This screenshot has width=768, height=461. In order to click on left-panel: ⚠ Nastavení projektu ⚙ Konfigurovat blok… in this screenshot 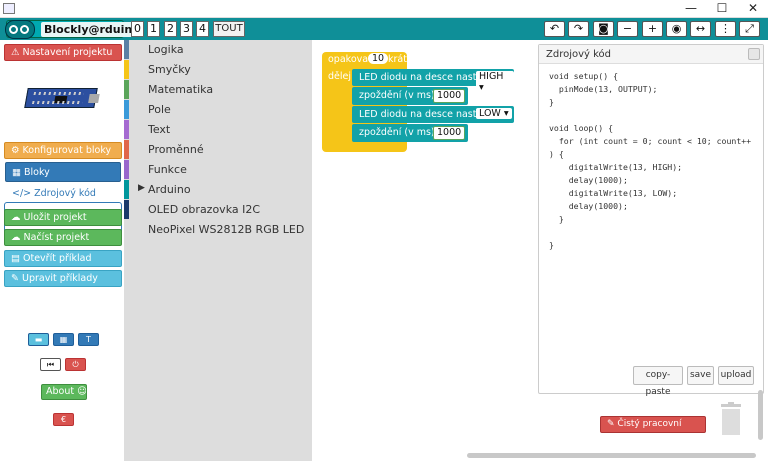, I will do `click(62, 250)`.